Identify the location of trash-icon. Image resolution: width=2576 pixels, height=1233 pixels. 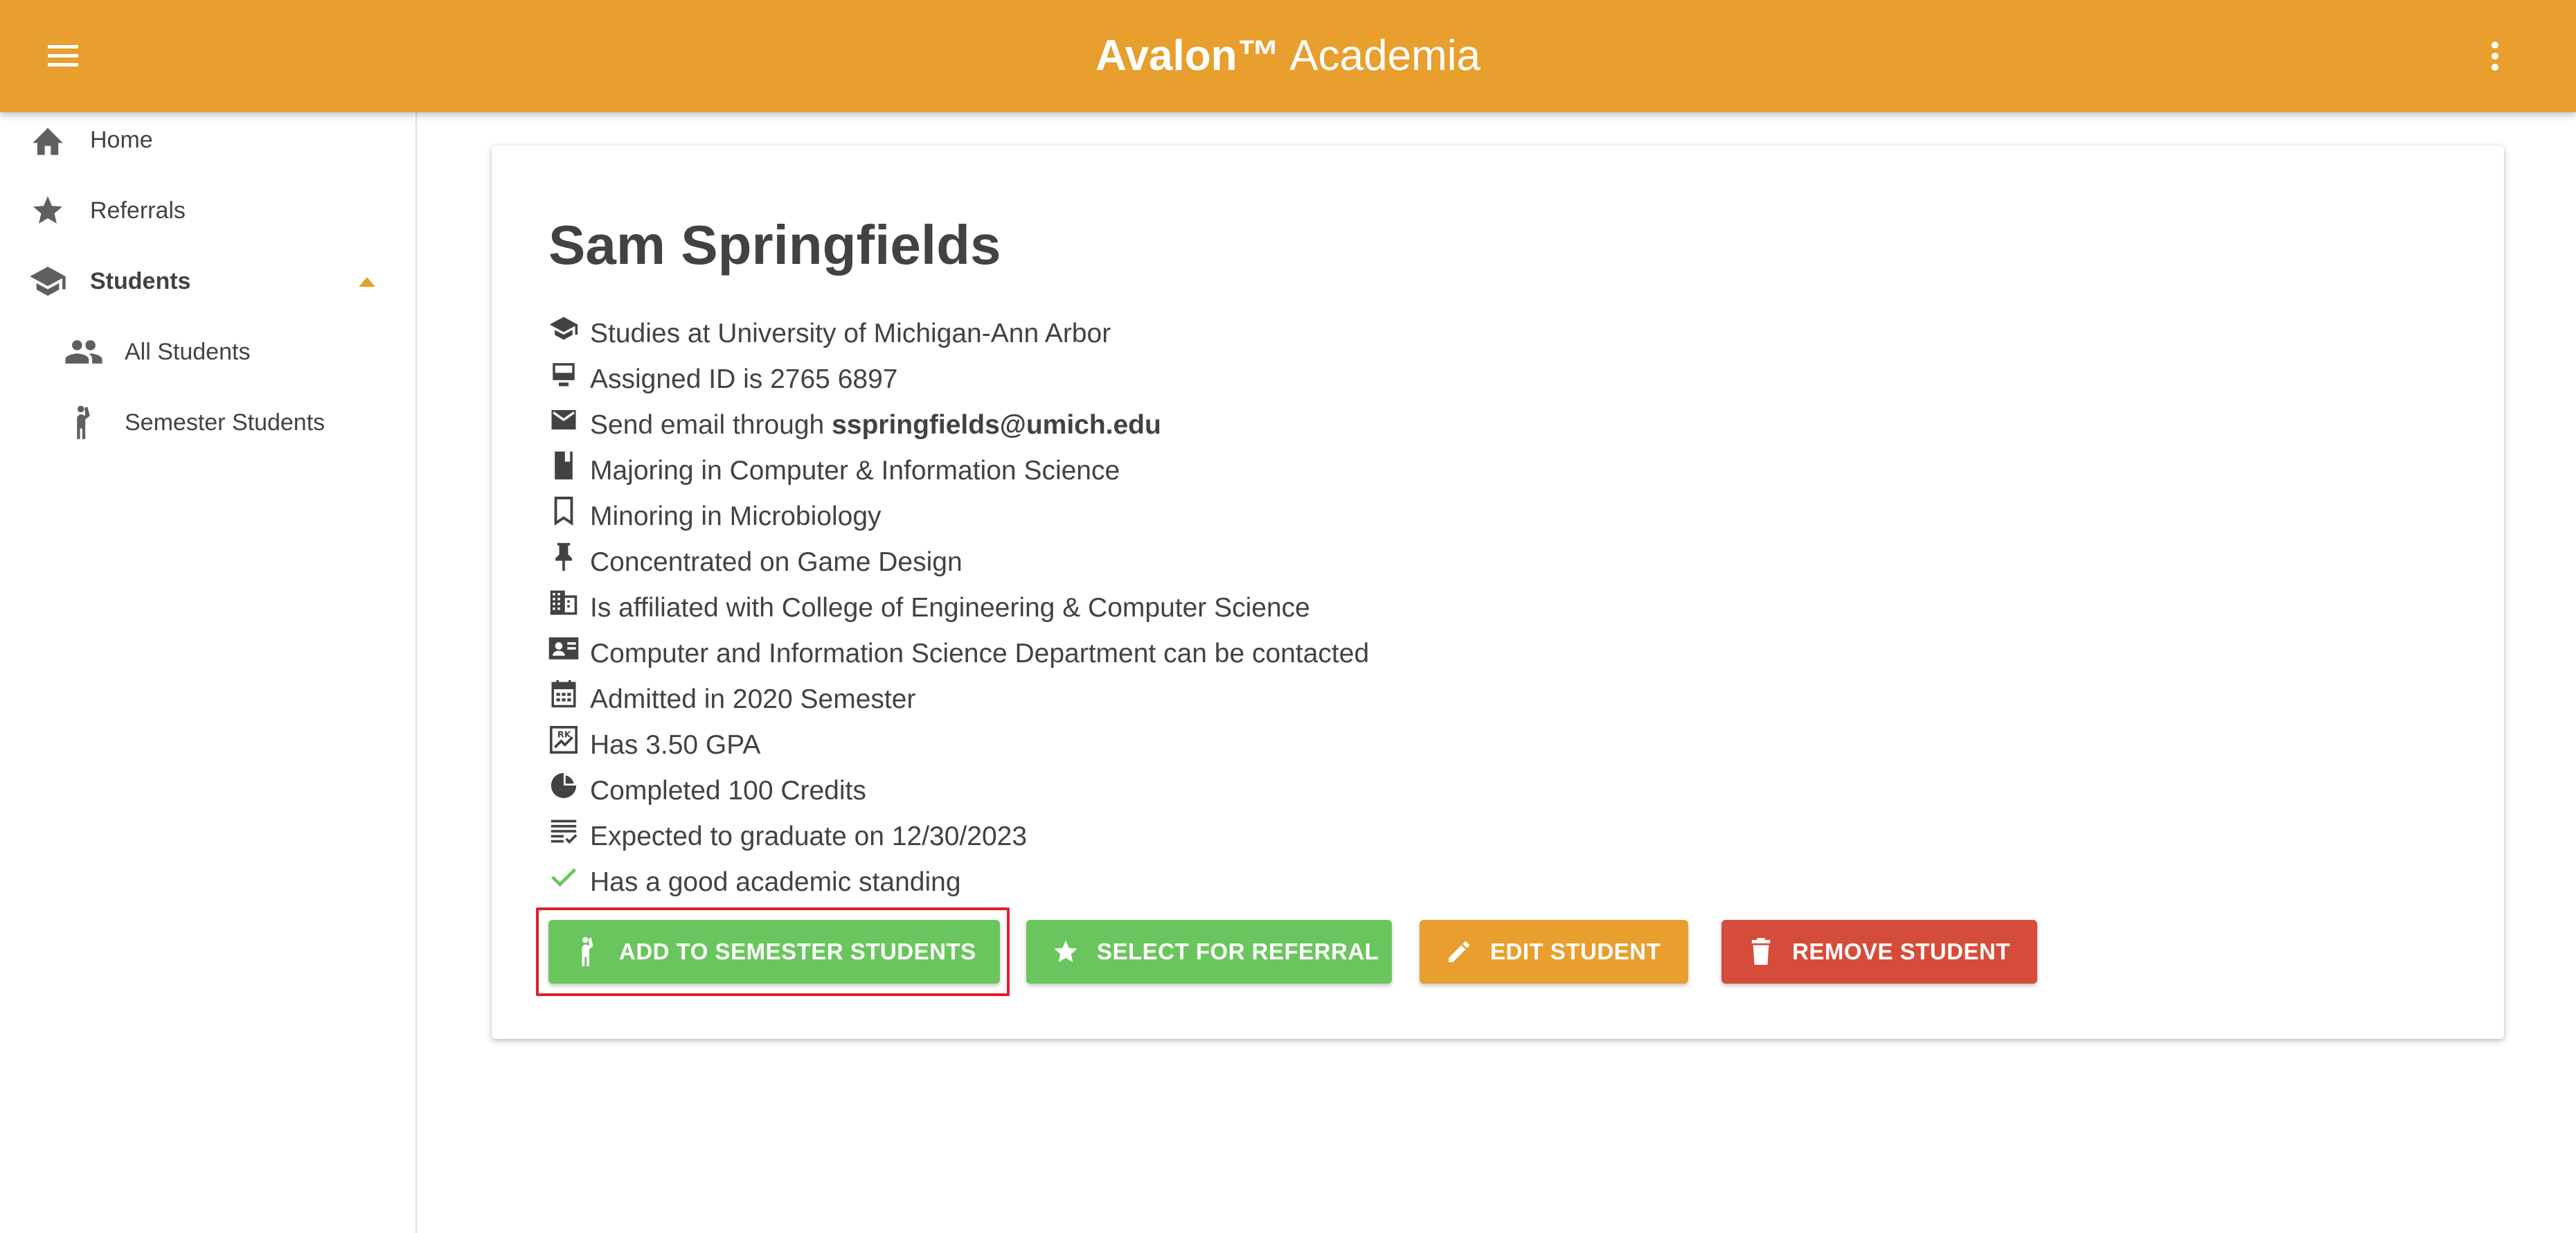
(1761, 952).